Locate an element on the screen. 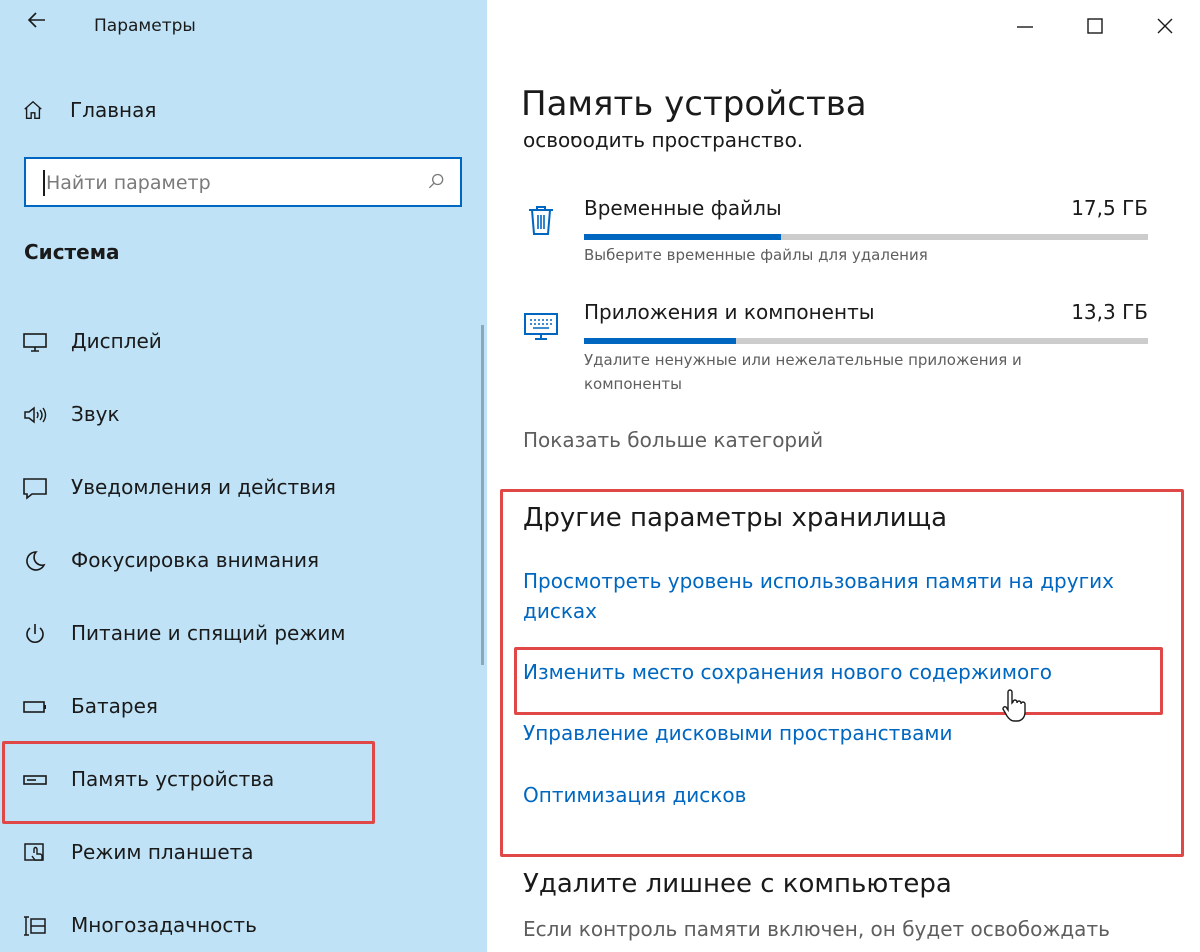 The image size is (1200, 952). sidebar-item-battery: Батарея is located at coordinates (243, 707).